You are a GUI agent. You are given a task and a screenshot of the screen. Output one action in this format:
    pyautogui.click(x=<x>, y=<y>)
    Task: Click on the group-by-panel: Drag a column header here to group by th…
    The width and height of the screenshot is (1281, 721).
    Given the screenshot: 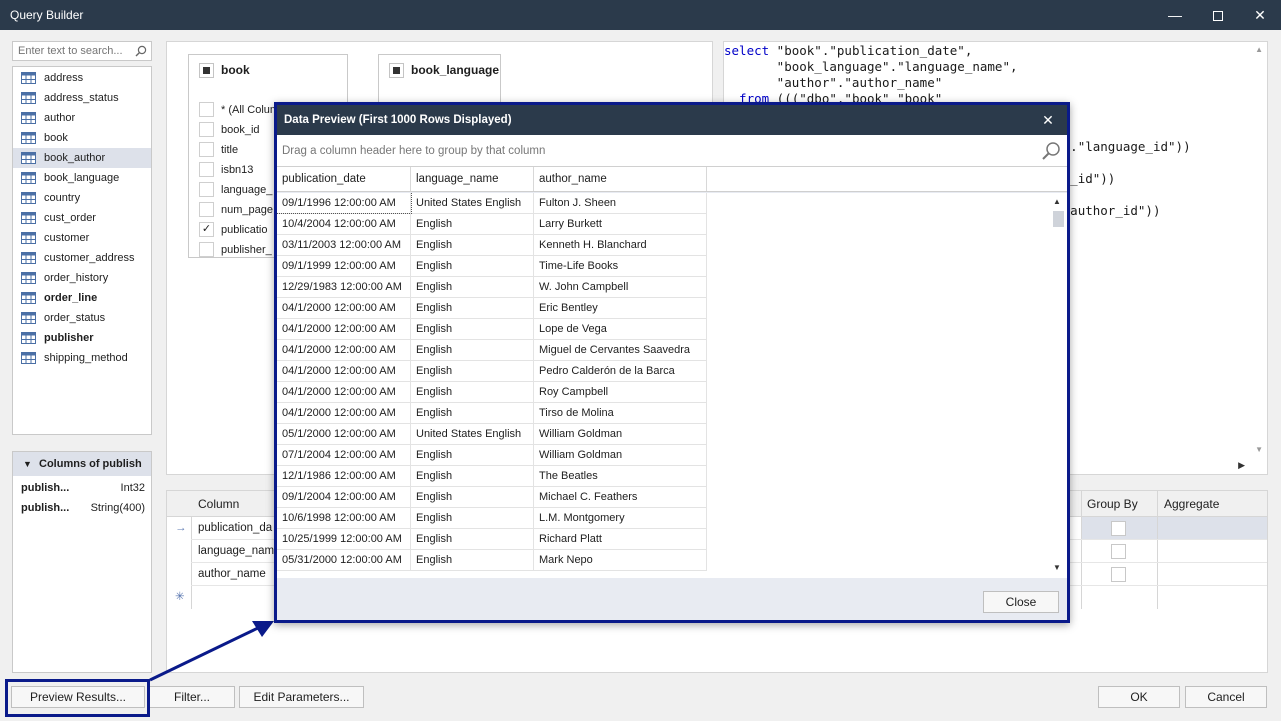 What is the action you would take?
    pyautogui.click(x=672, y=151)
    